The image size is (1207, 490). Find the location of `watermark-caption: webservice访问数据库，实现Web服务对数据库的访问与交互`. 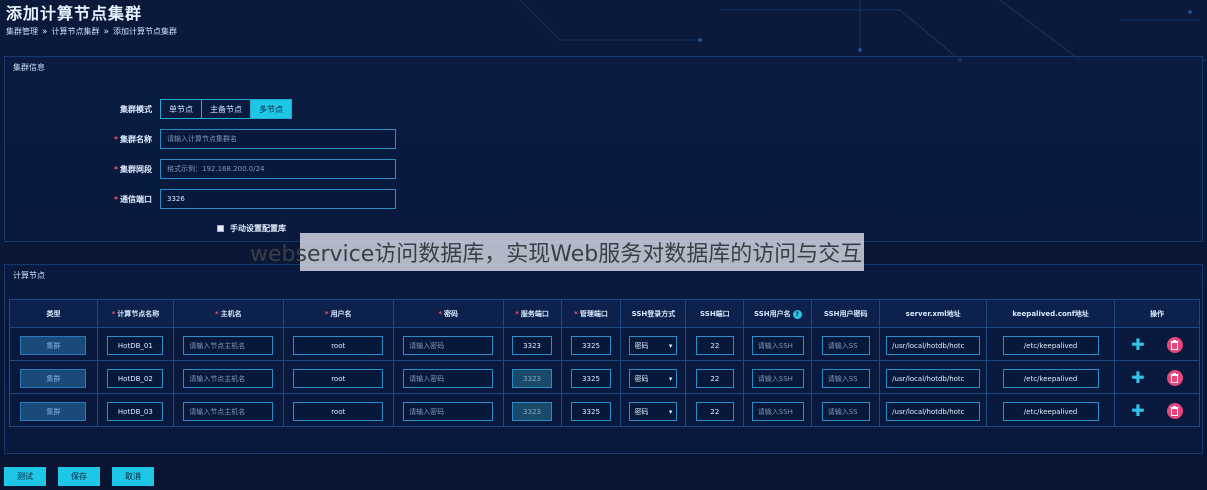

watermark-caption: webservice访问数据库，实现Web服务对数据库的访问与交互 is located at coordinates (557, 252).